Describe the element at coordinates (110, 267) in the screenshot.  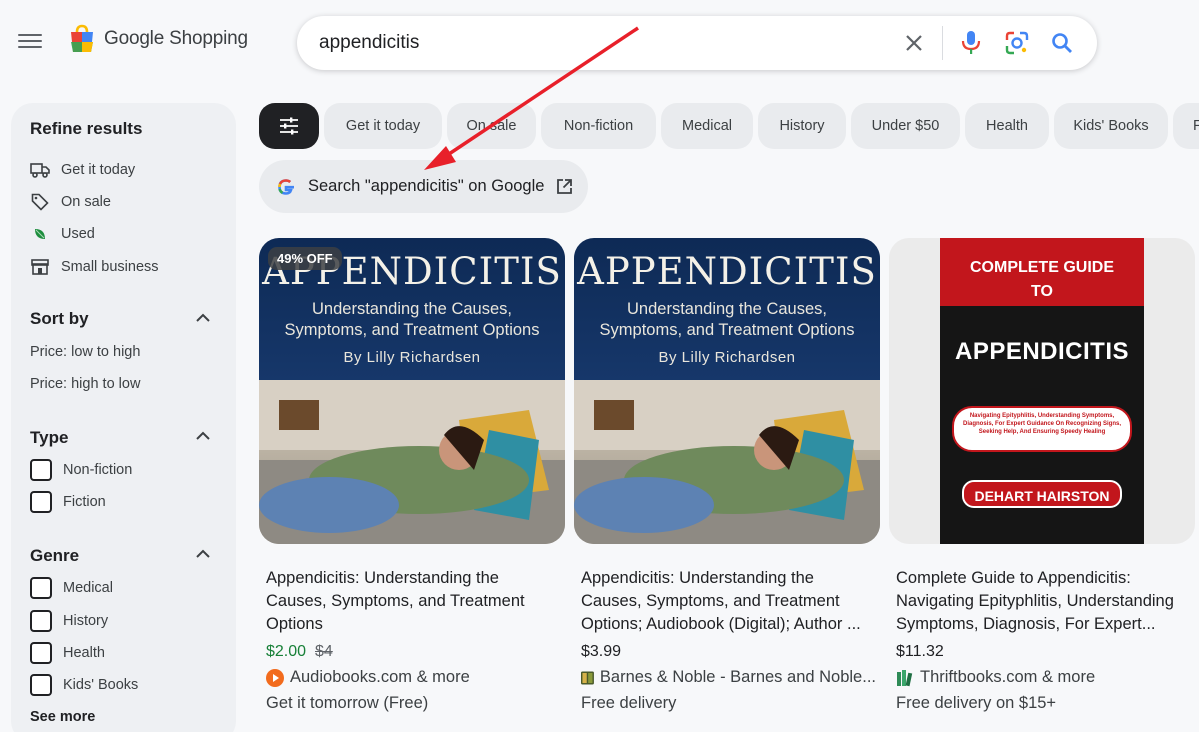
I see `filter-label: Small business` at that location.